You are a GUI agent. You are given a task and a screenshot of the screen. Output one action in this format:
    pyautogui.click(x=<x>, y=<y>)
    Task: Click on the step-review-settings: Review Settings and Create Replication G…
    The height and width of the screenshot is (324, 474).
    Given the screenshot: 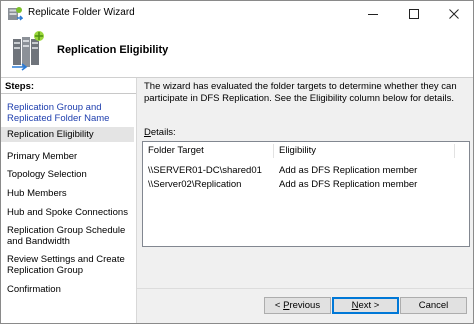 What is the action you would take?
    pyautogui.click(x=66, y=265)
    